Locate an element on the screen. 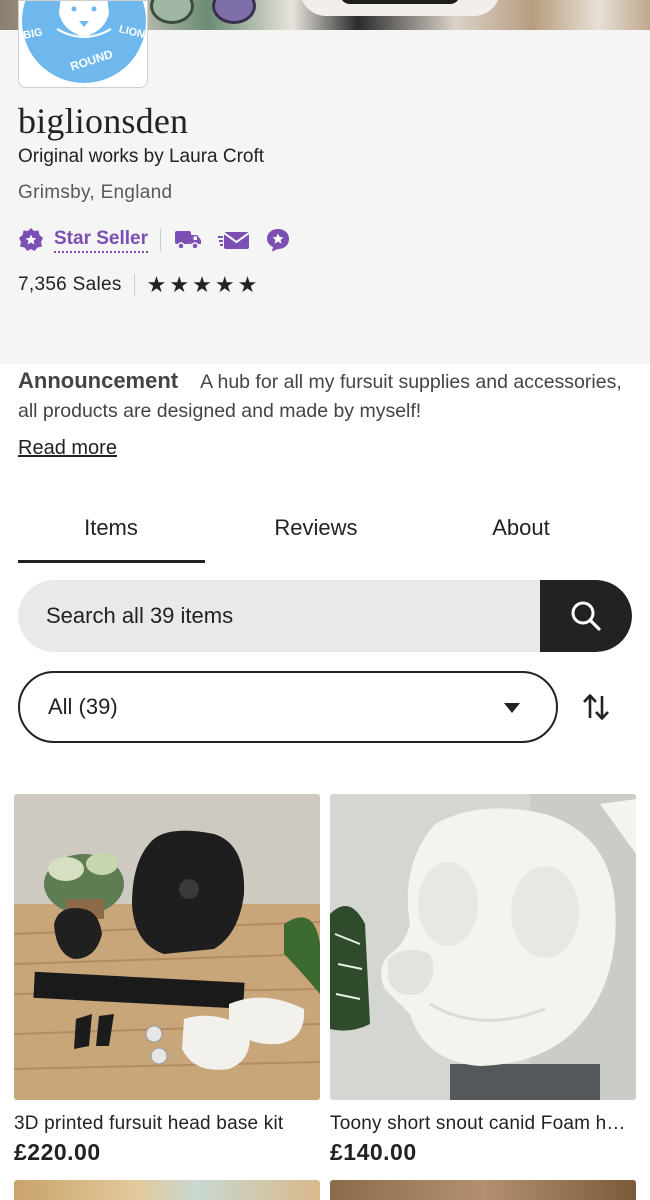 This screenshot has height=1200, width=650. tab-reviews: Reviews is located at coordinates (316, 528).